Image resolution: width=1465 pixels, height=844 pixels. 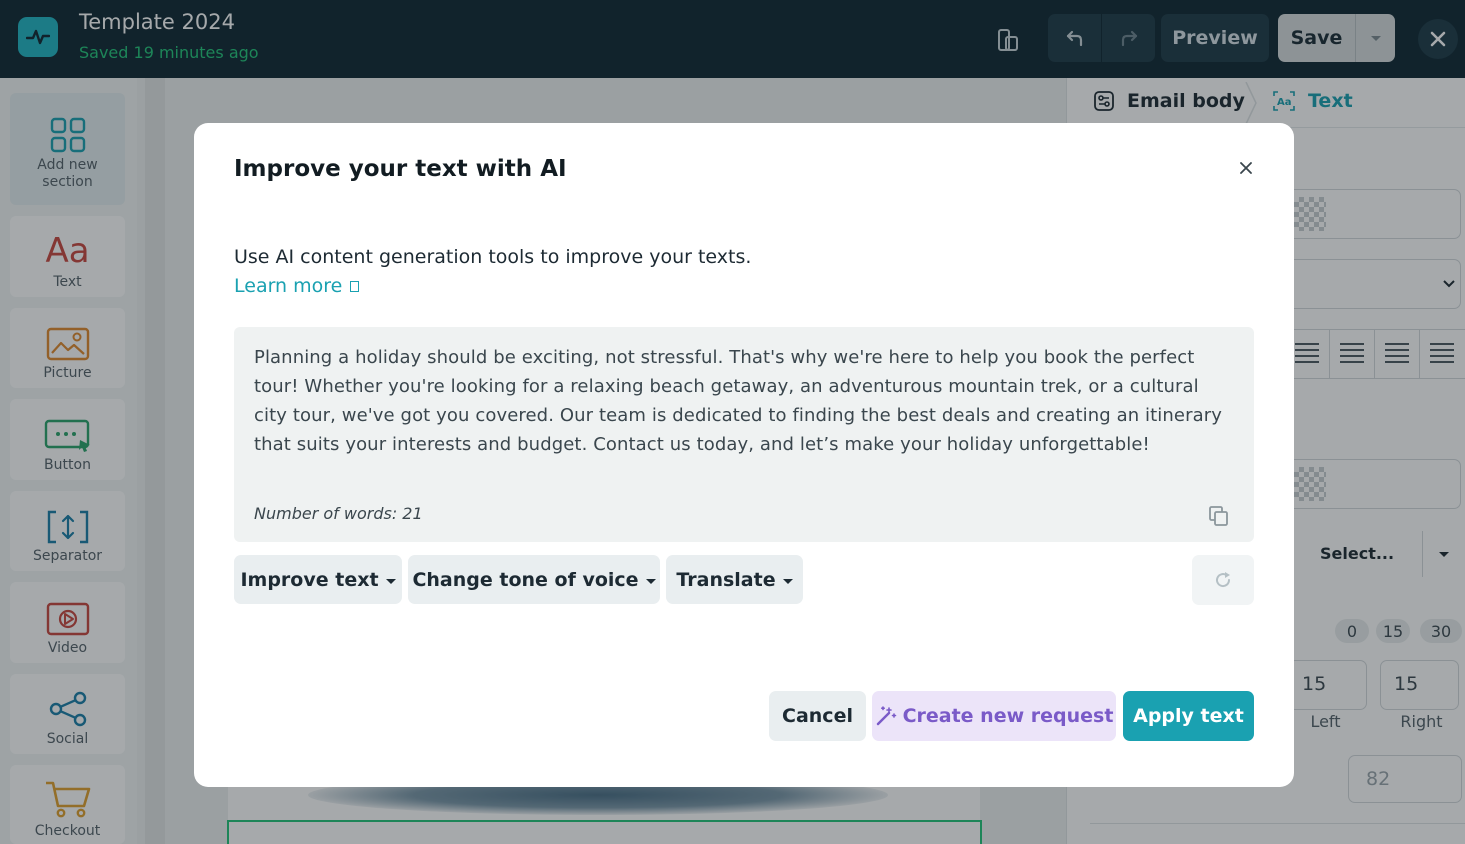 I want to click on create-new-request-label: Create new request, so click(x=1008, y=716).